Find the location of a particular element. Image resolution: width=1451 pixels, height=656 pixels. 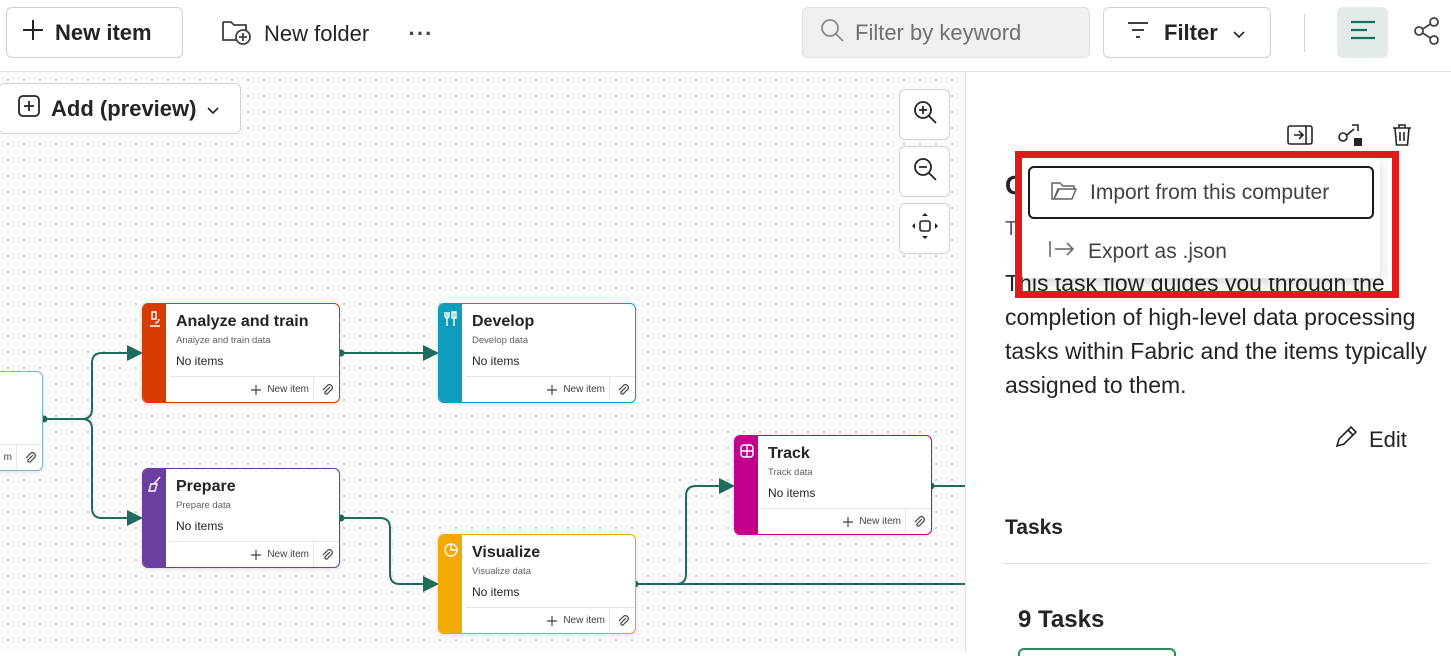

share-flow-icon is located at coordinates (1350, 135).